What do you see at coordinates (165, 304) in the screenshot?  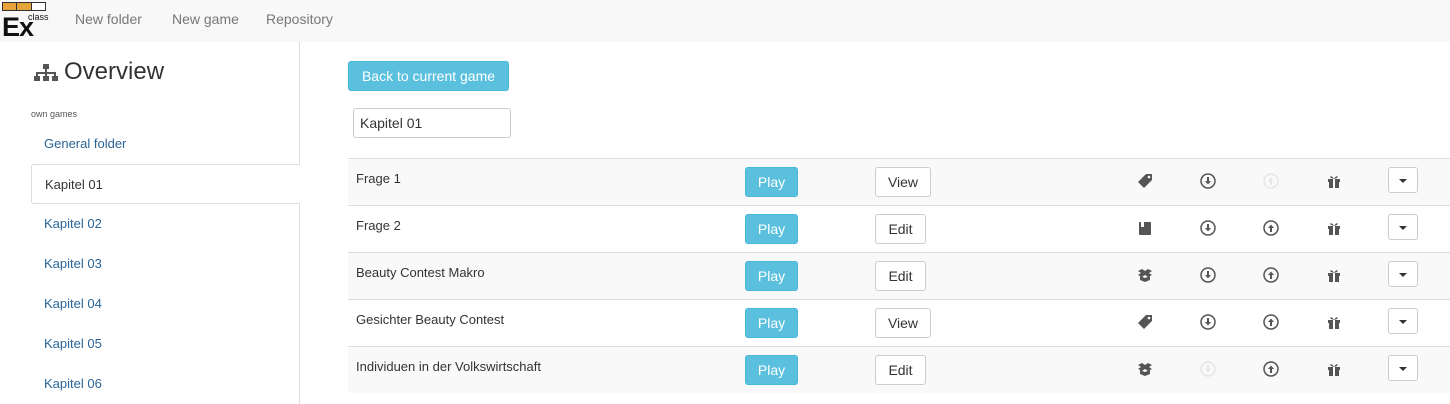 I see `folder-item: Kapitel 04` at bounding box center [165, 304].